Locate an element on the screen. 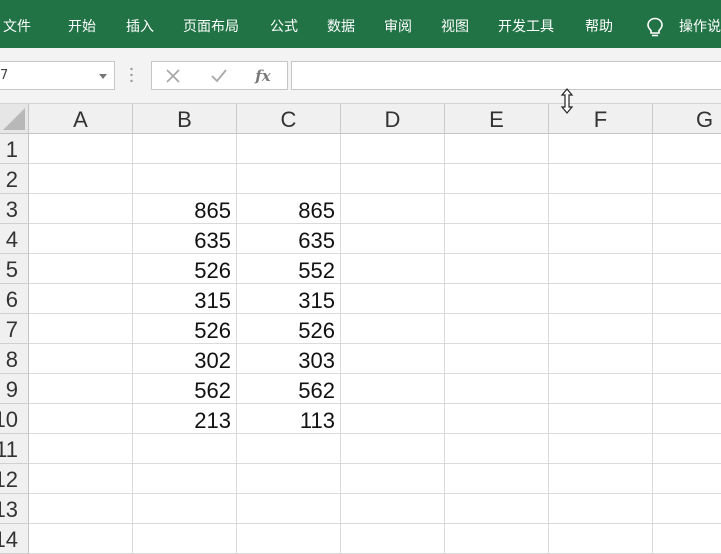 The image size is (721, 554). cell-g10 is located at coordinates (687, 419).